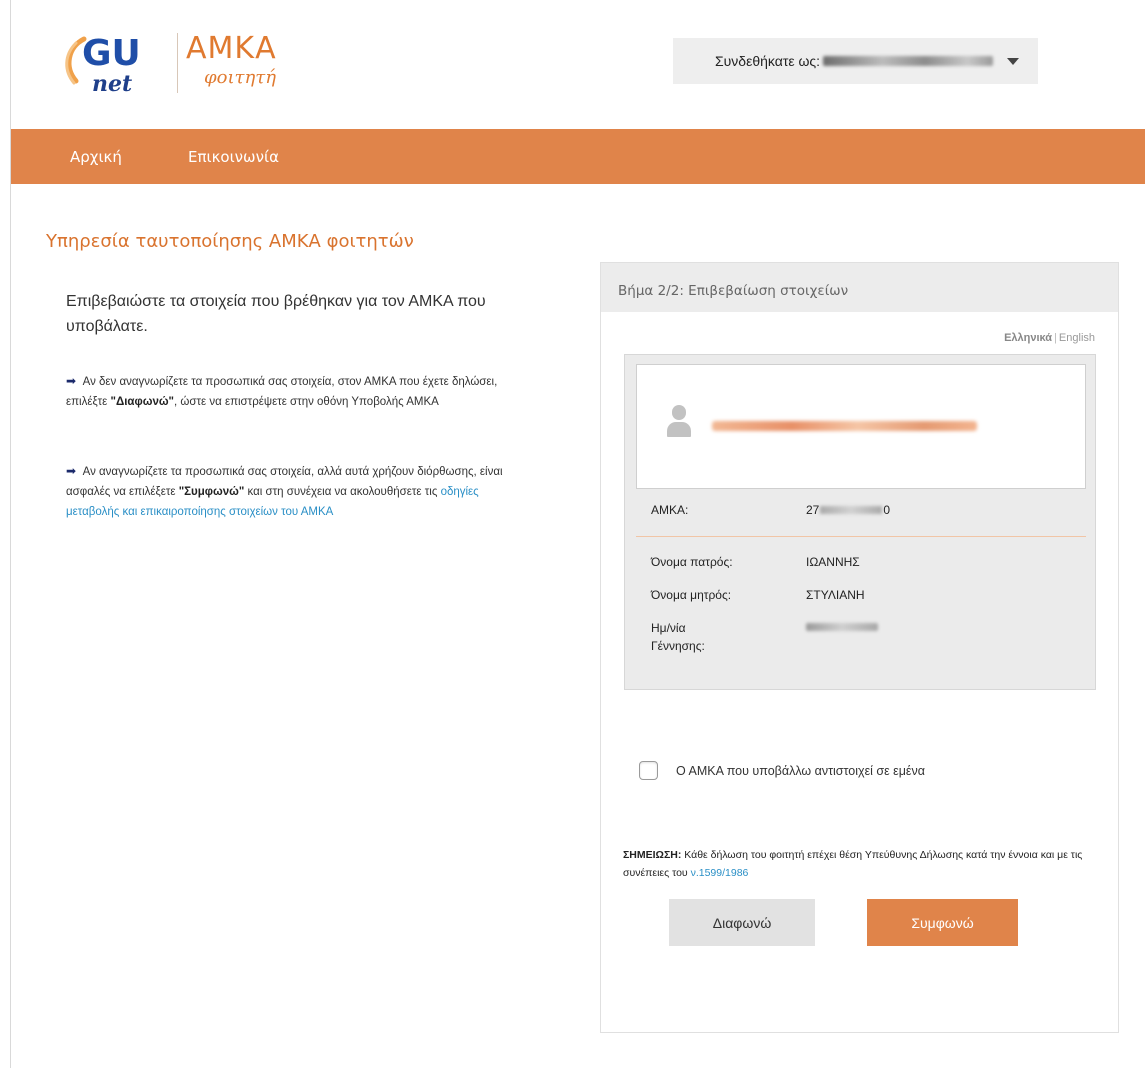  Describe the element at coordinates (742, 922) in the screenshot. I see `disagree-button: Διαφωνώ` at that location.